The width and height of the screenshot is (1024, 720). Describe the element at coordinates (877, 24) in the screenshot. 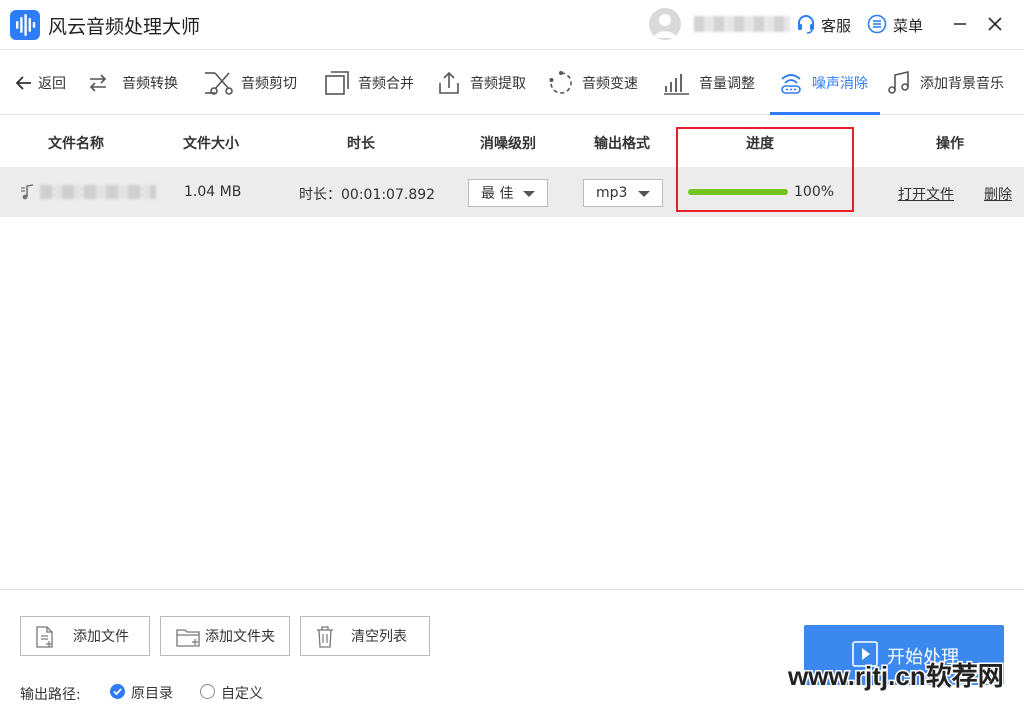

I see `menu-icon` at that location.